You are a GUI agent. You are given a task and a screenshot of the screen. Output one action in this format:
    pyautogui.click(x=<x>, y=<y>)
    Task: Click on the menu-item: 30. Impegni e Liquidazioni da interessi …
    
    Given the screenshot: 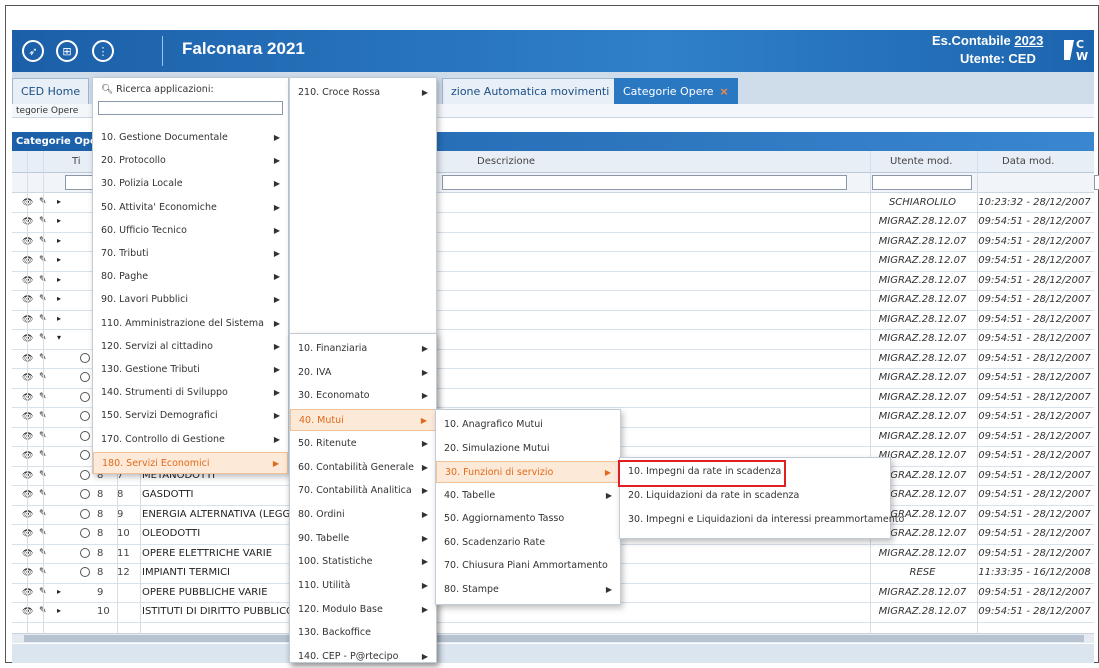 What is the action you would take?
    pyautogui.click(x=762, y=520)
    